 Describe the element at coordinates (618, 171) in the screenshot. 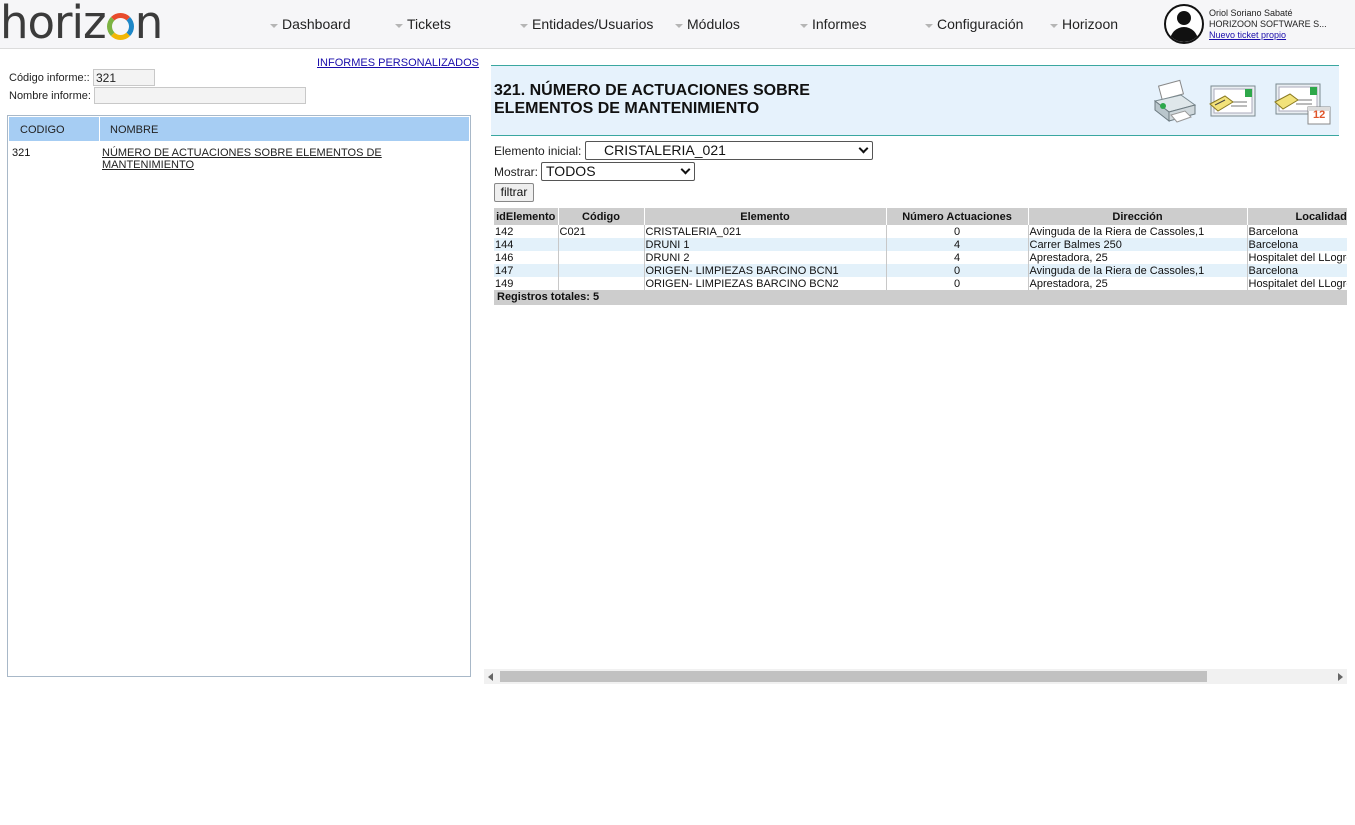

I see `mostrar-select: TODOS` at that location.